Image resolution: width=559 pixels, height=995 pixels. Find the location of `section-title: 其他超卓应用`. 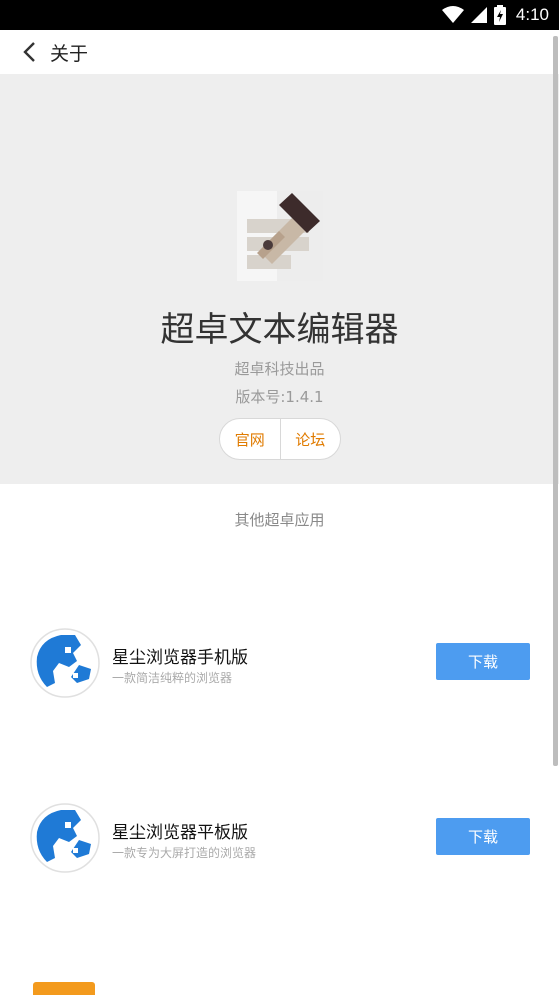

section-title: 其他超卓应用 is located at coordinates (279, 520).